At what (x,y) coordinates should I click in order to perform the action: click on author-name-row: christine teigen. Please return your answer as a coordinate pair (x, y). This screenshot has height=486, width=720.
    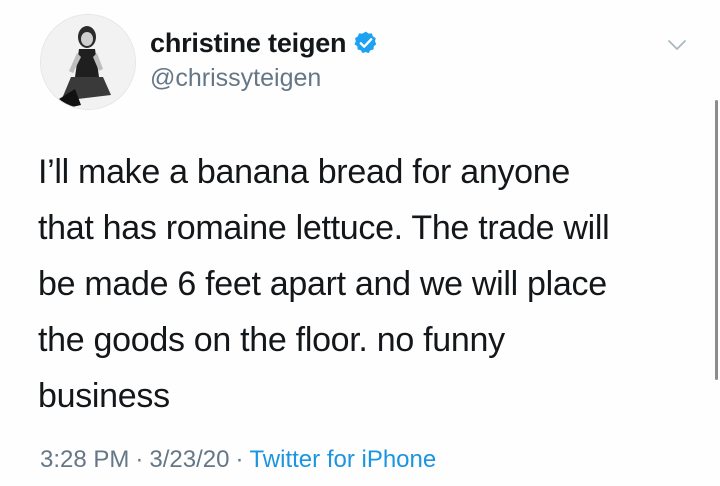
    Looking at the image, I should click on (264, 43).